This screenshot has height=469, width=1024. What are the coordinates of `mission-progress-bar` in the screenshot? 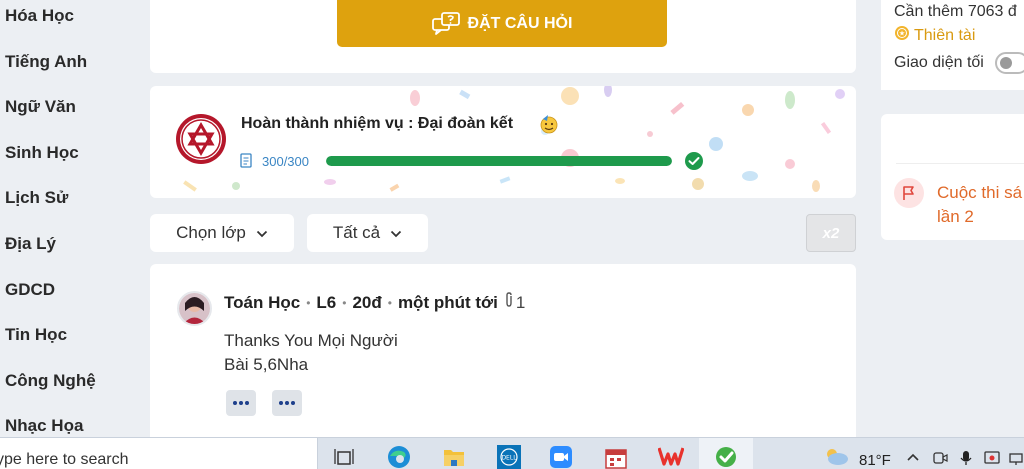 It's located at (499, 161).